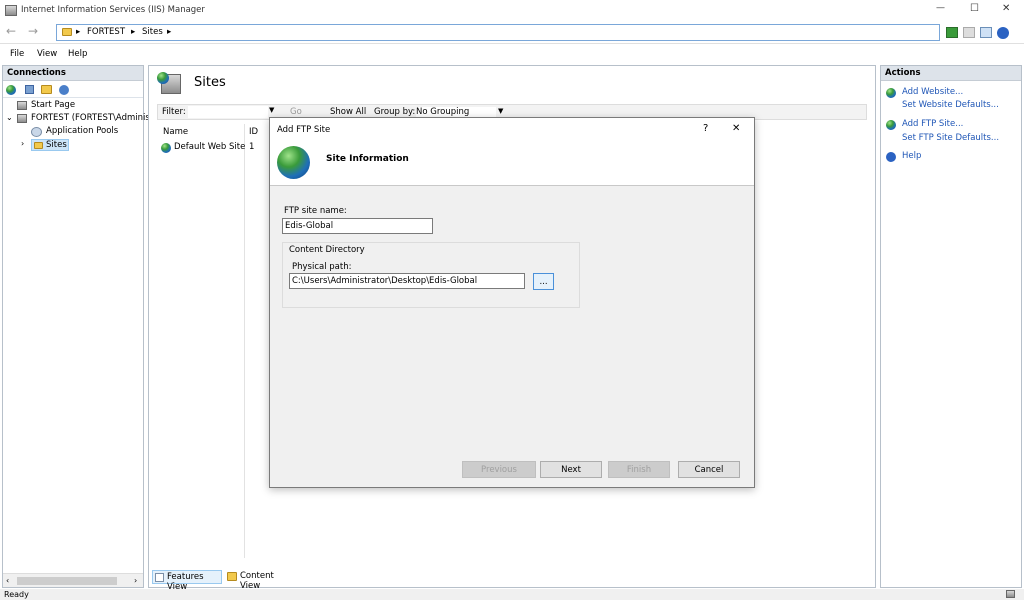 The image size is (1024, 600). Describe the element at coordinates (322, 267) in the screenshot. I see `physical-path-label: Physical path:` at that location.